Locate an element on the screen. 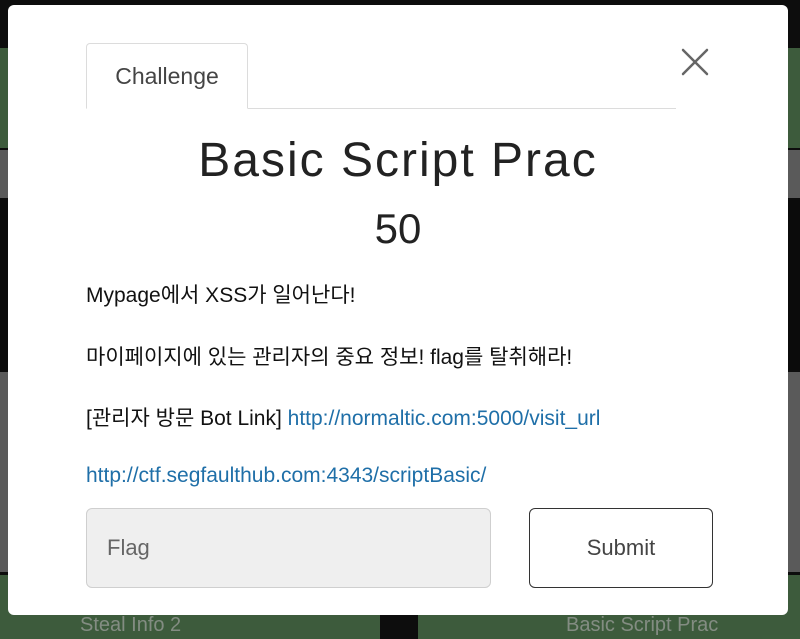 The height and width of the screenshot is (639, 800). challenge-points: 50 is located at coordinates (398, 228).